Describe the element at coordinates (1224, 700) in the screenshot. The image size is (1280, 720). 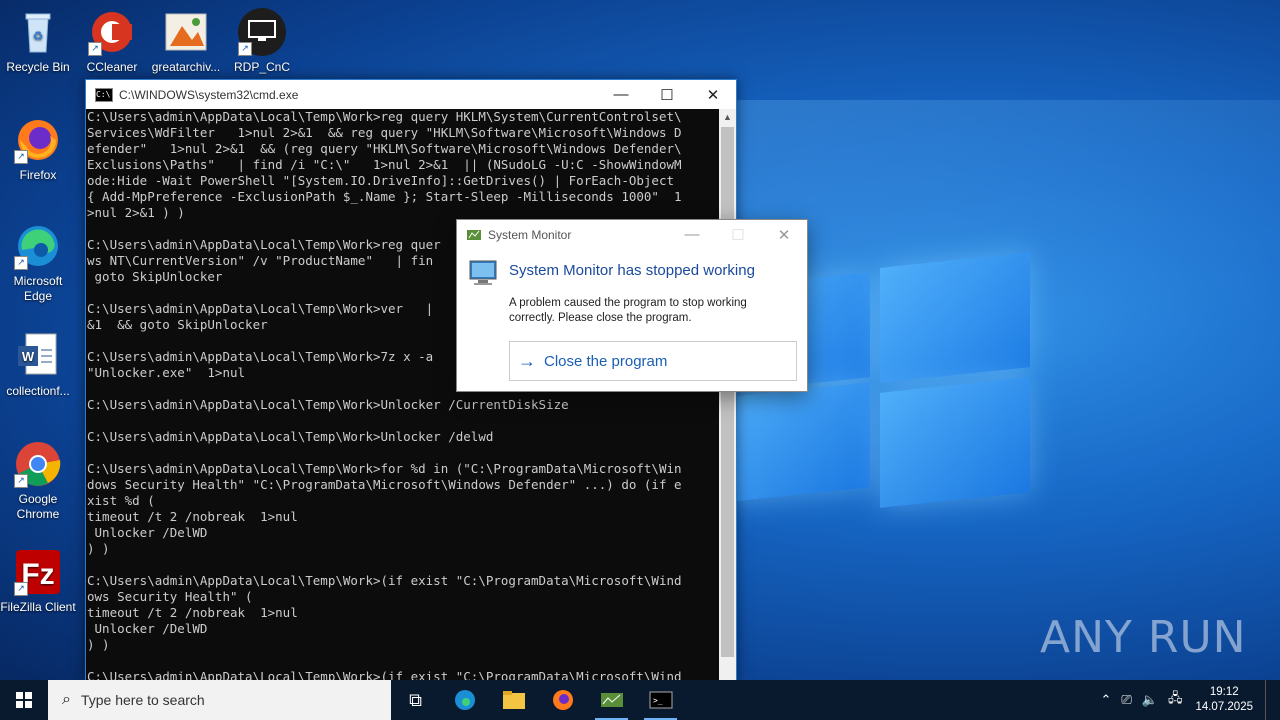
I see `taskbar-clock: 19:12 14.07.2025` at that location.